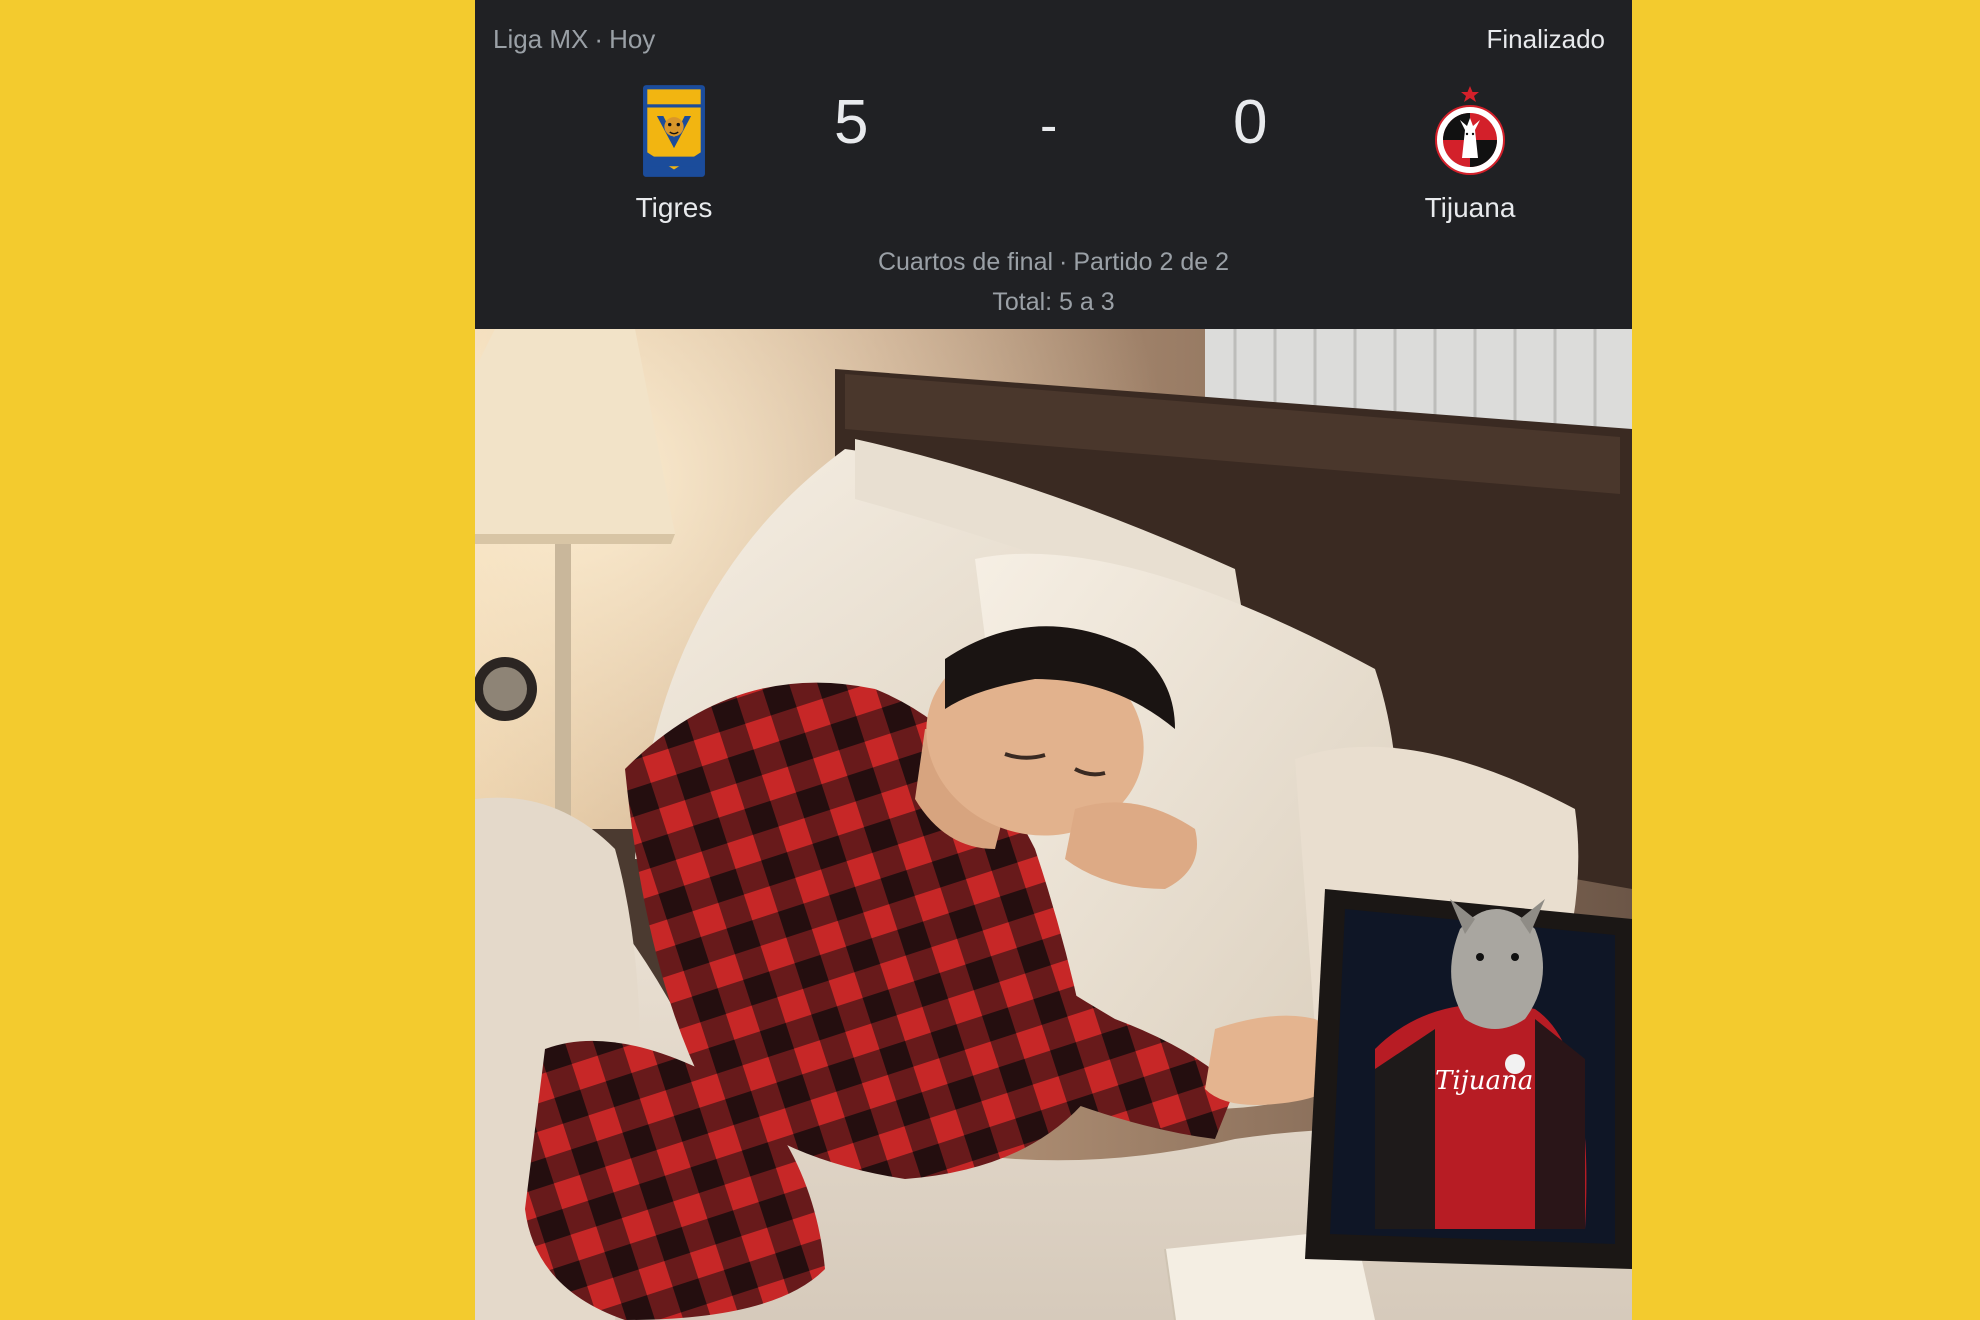 The width and height of the screenshot is (1980, 1320). I want to click on away-team-name: Tijuana, so click(1470, 207).